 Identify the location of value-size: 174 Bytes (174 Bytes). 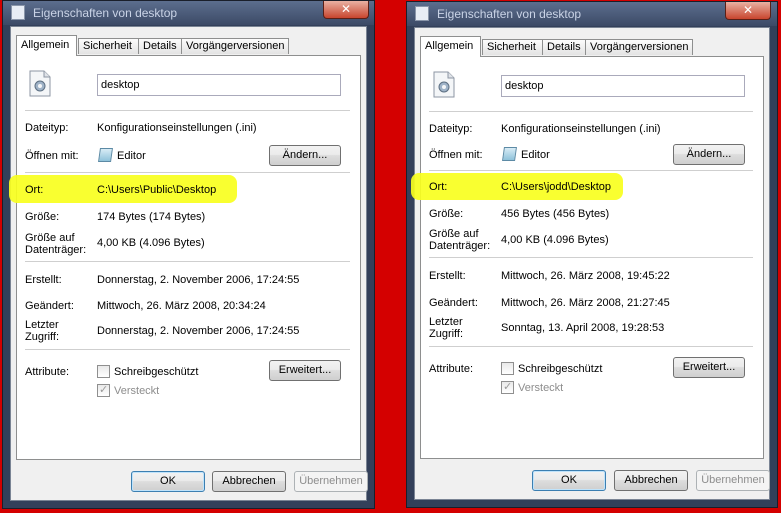
(151, 217).